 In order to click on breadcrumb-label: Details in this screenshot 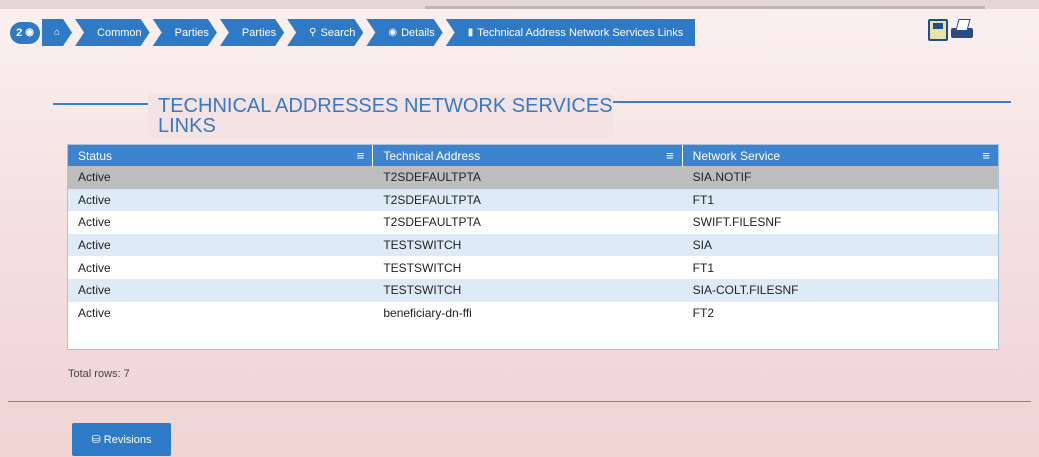, I will do `click(418, 32)`.